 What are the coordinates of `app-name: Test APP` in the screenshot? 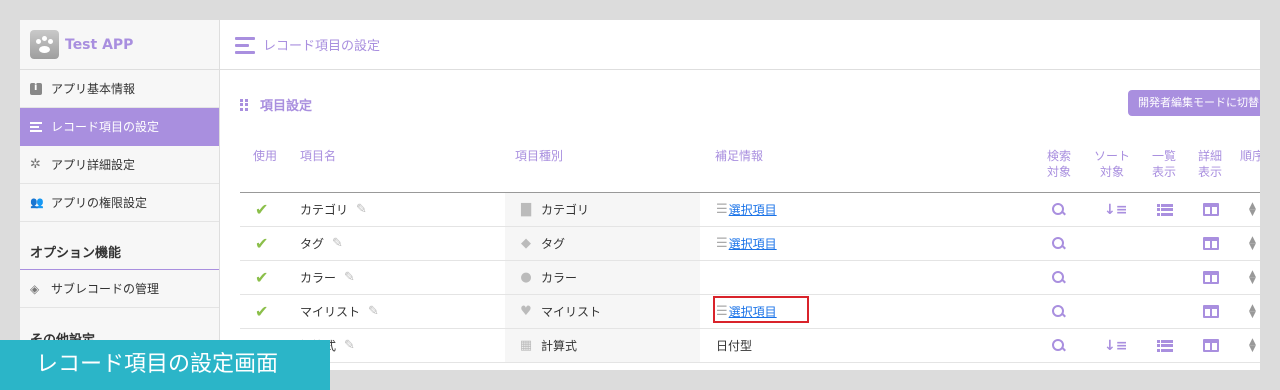 It's located at (99, 44).